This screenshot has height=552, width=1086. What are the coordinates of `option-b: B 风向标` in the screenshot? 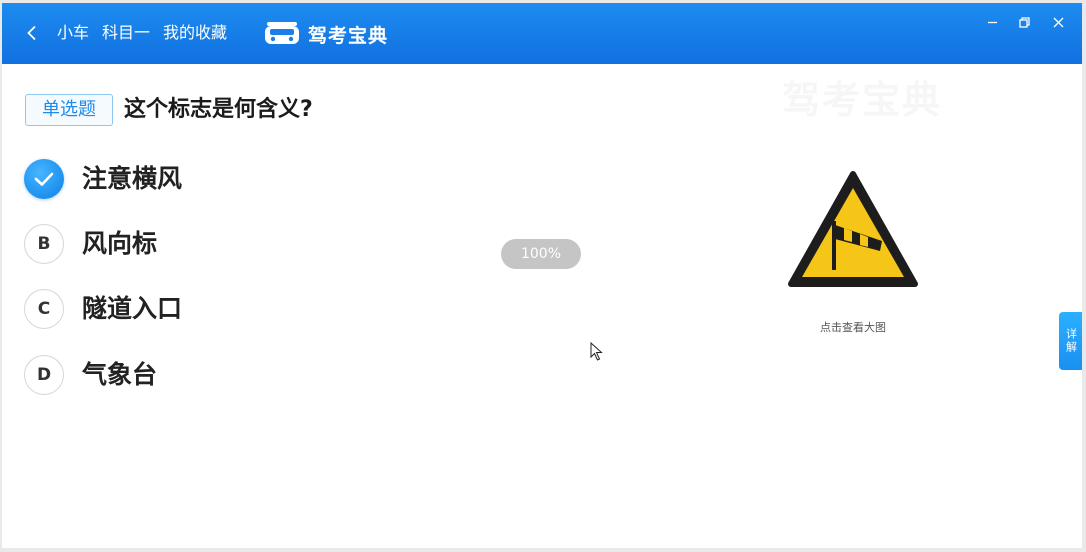 It's located at (174, 244).